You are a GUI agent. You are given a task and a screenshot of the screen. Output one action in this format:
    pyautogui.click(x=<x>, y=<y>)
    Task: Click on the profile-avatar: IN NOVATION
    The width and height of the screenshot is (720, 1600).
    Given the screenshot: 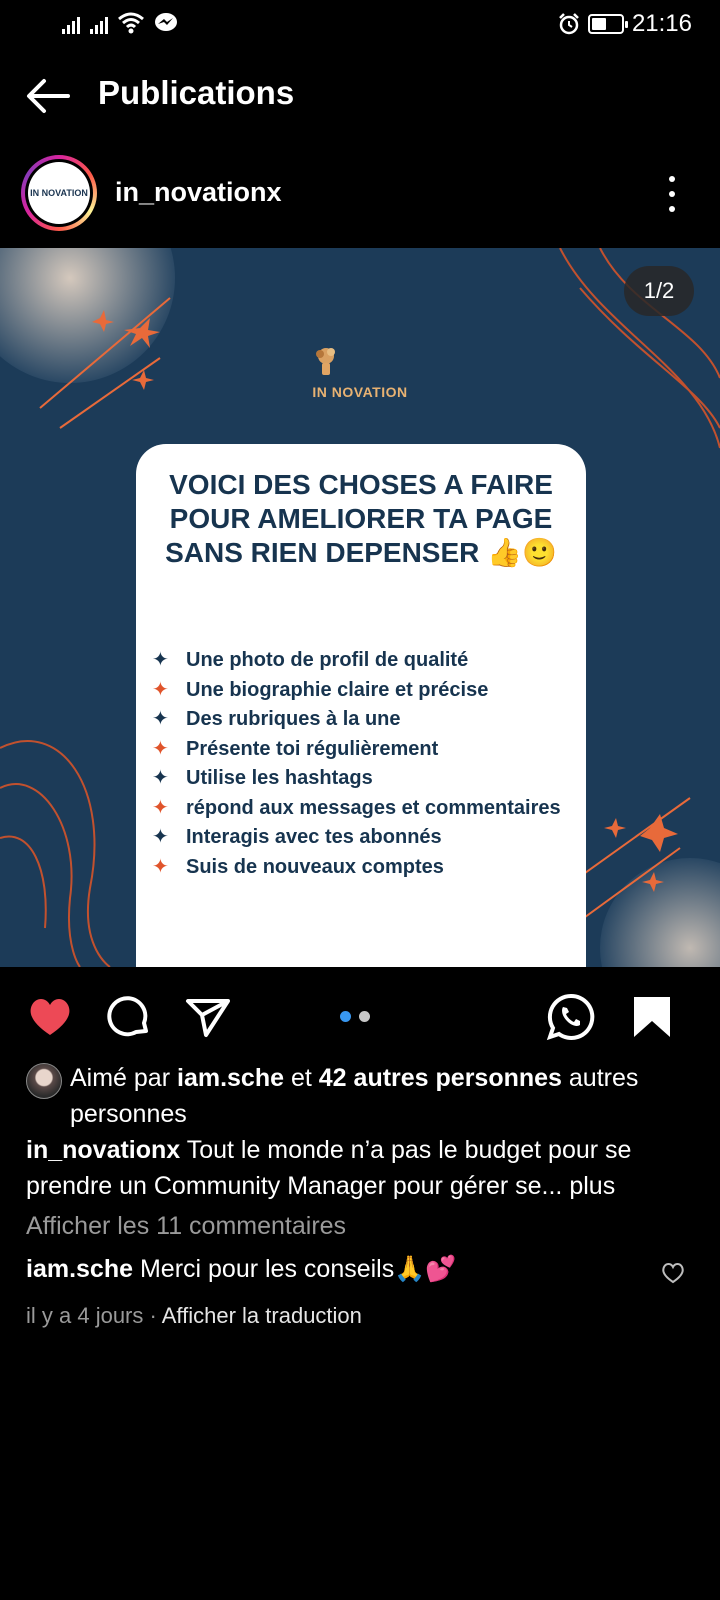 What is the action you would take?
    pyautogui.click(x=59, y=193)
    